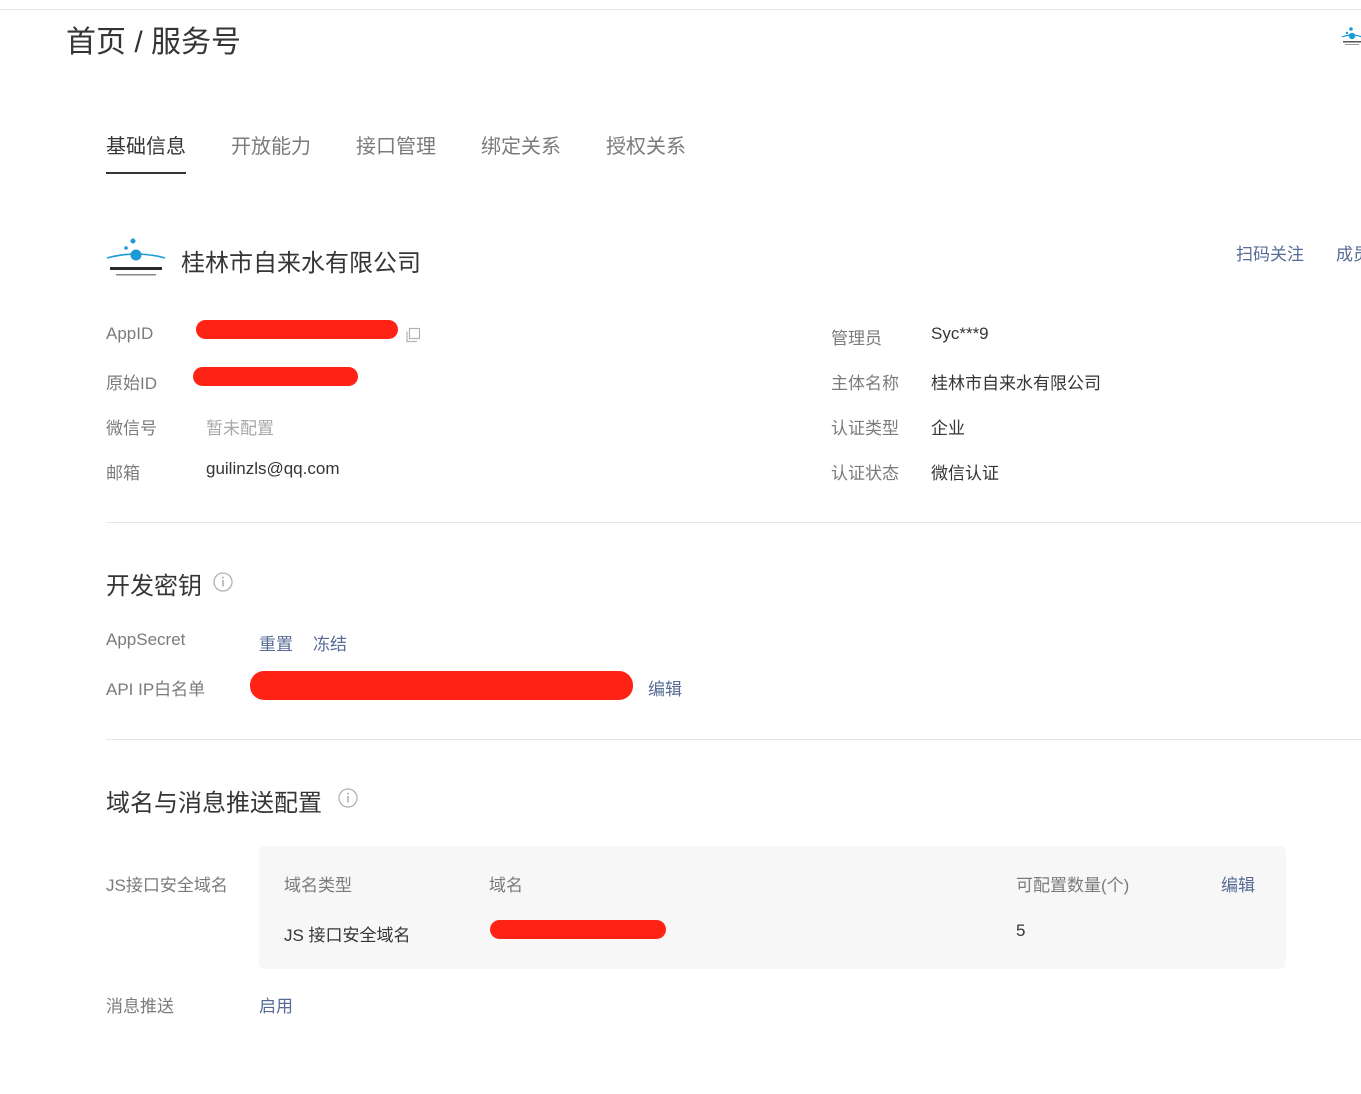  I want to click on original-id-redaction, so click(275, 376).